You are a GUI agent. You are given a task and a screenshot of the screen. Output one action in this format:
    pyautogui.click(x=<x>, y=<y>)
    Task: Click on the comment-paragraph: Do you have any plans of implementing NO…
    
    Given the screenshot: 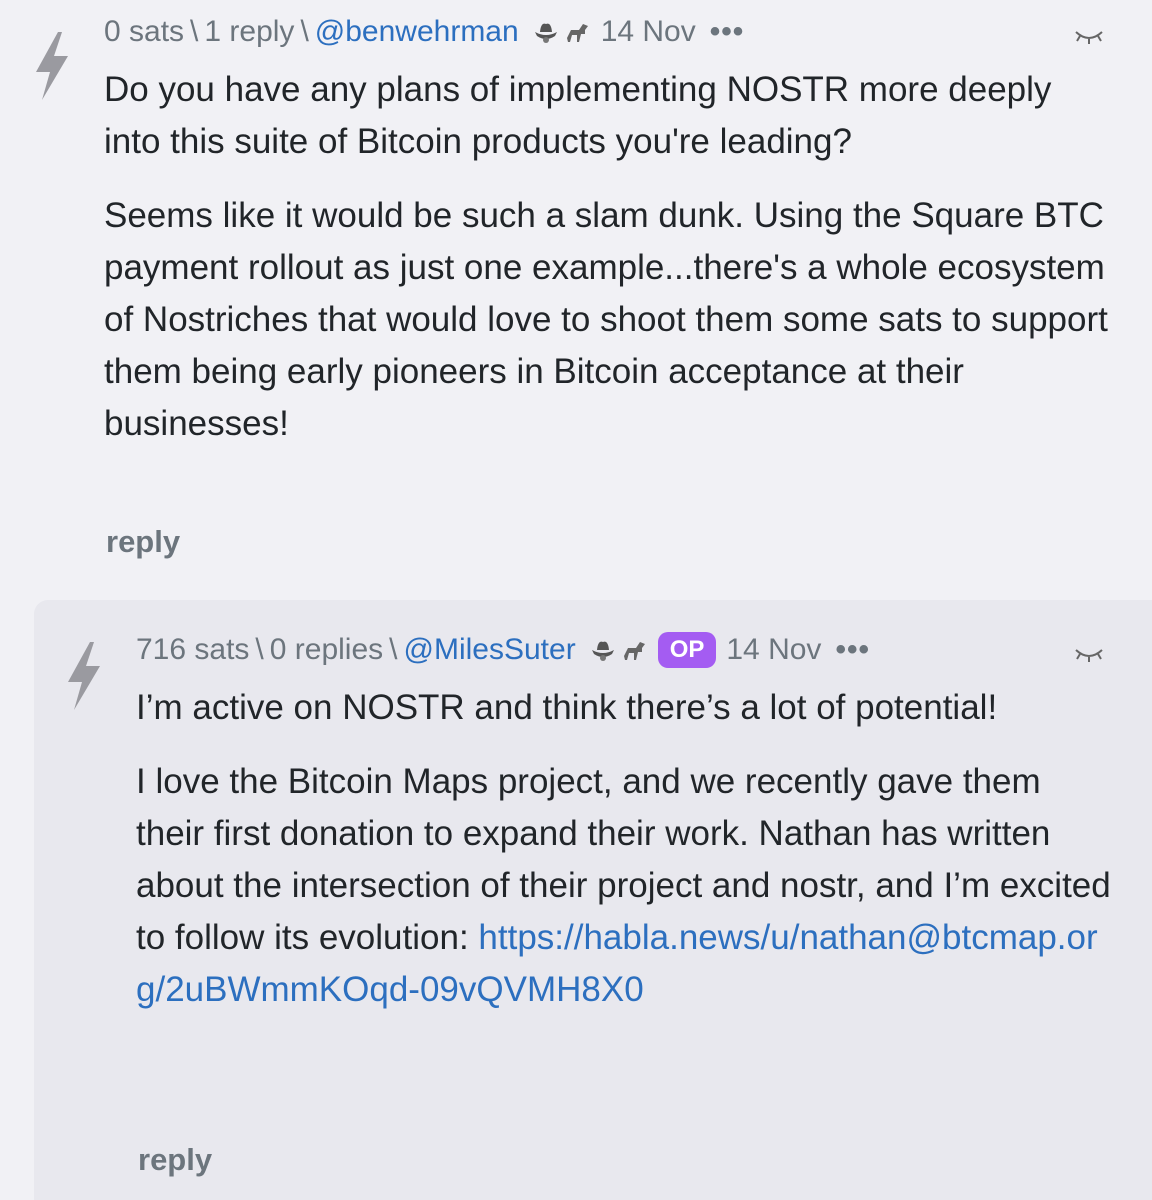 What is the action you would take?
    pyautogui.click(x=578, y=115)
    